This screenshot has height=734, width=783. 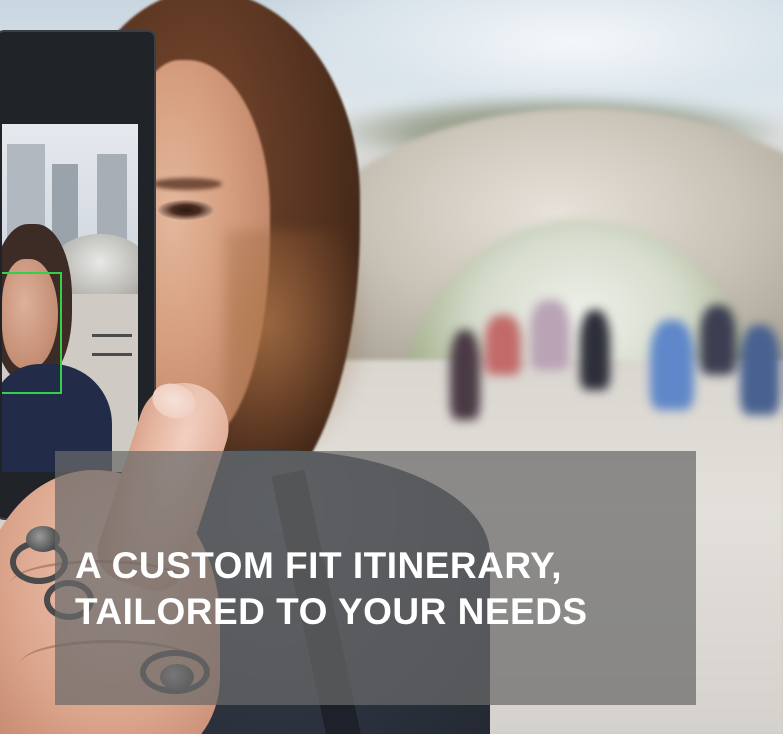 I want to click on headline-line-1: A CUSTOM FIT ITINERARY,, so click(x=319, y=565).